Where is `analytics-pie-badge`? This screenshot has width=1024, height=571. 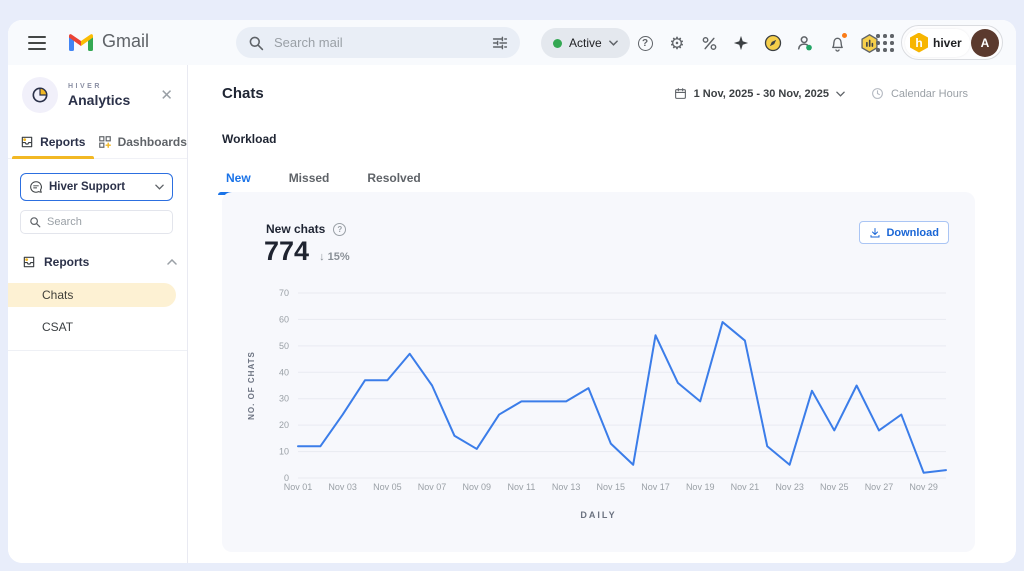 analytics-pie-badge is located at coordinates (40, 95).